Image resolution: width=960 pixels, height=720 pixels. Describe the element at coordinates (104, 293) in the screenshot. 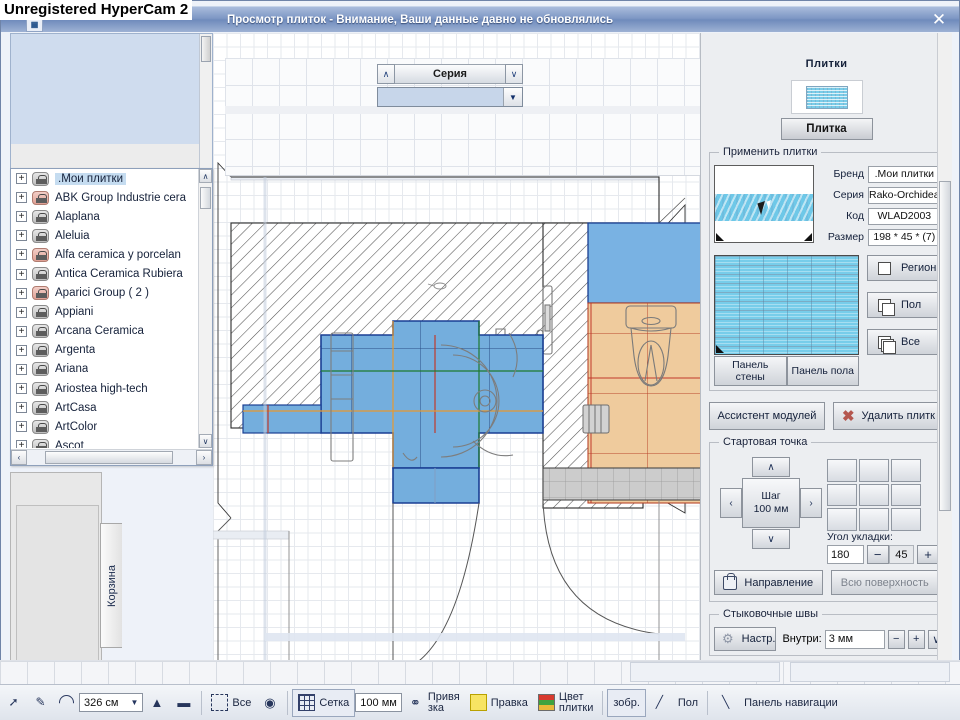

I see `tree-item-6: + Aparici Group ( 2 )` at that location.